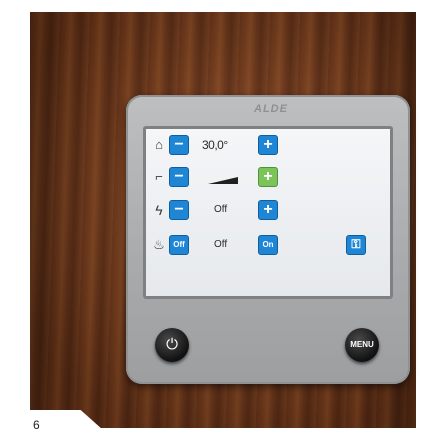 This screenshot has width=433, height=438. Describe the element at coordinates (159, 210) in the screenshot. I see `lightning-icon: ϟ` at that location.